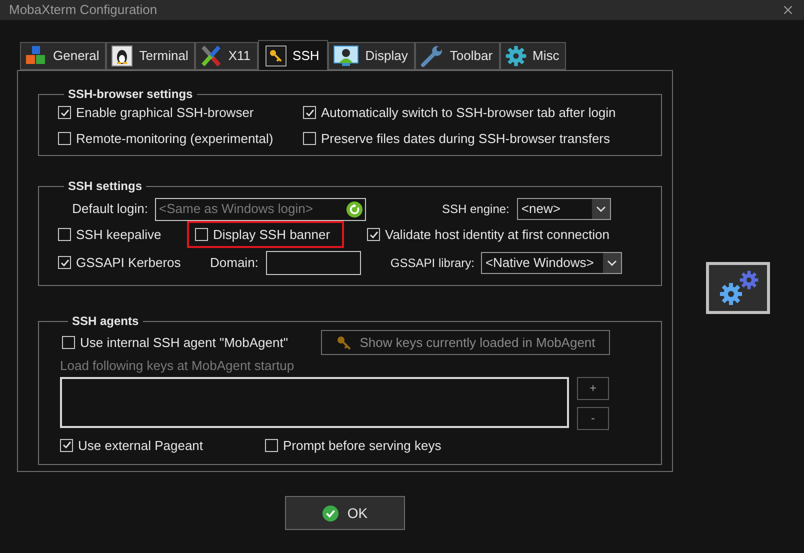 This screenshot has width=804, height=553. Describe the element at coordinates (260, 209) in the screenshot. I see `login-field: <Same as Windows login>` at that location.